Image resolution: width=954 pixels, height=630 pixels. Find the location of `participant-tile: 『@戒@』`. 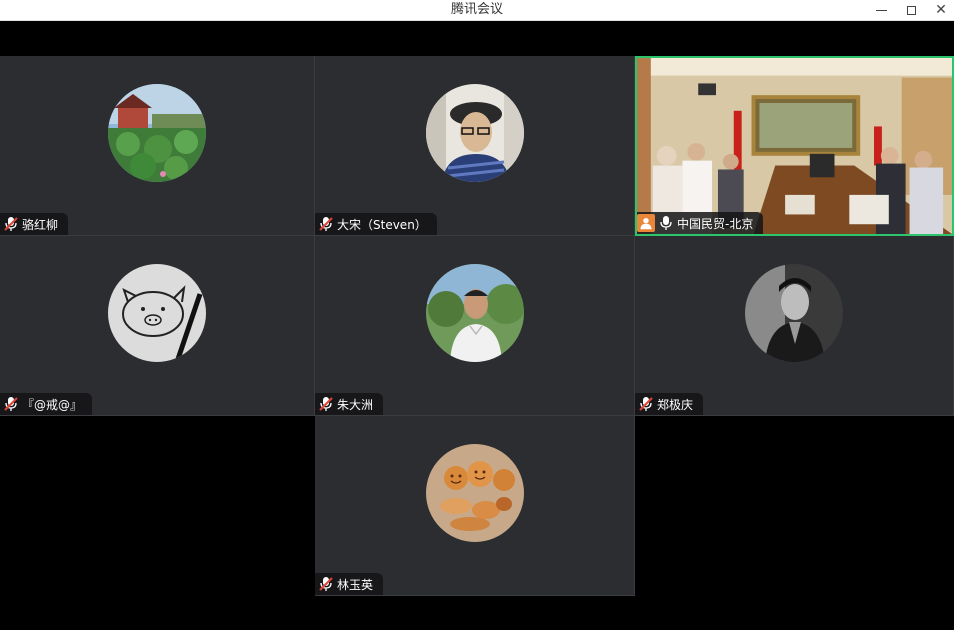

participant-tile: 『@戒@』 is located at coordinates (157, 326).